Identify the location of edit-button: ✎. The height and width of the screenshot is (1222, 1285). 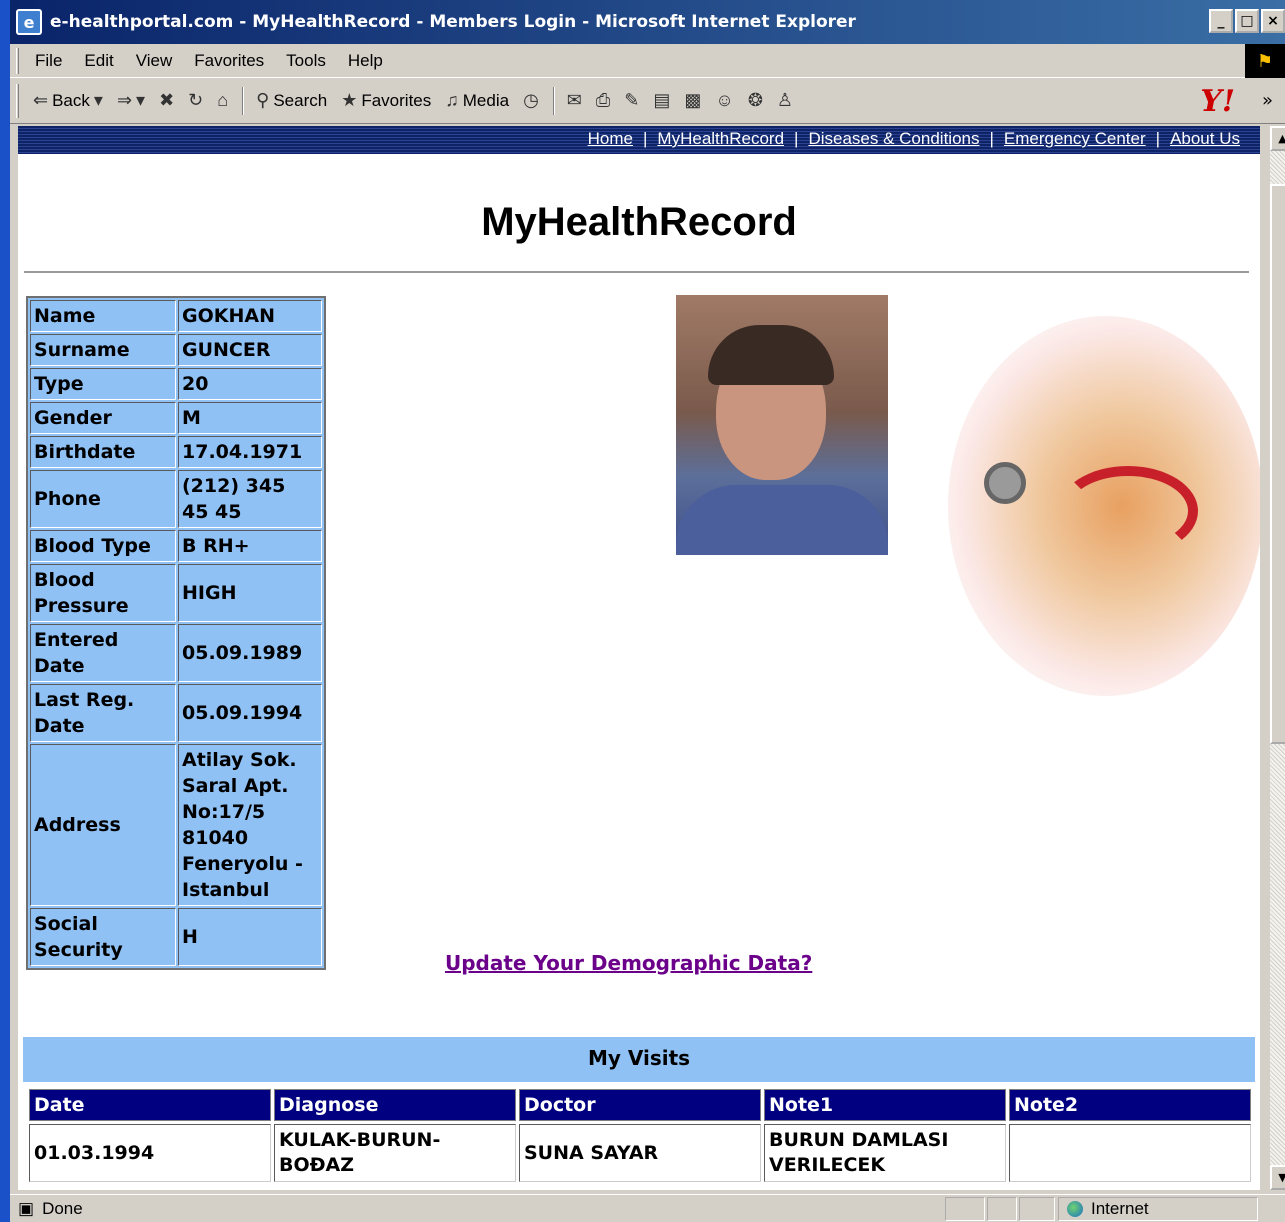
(631, 100).